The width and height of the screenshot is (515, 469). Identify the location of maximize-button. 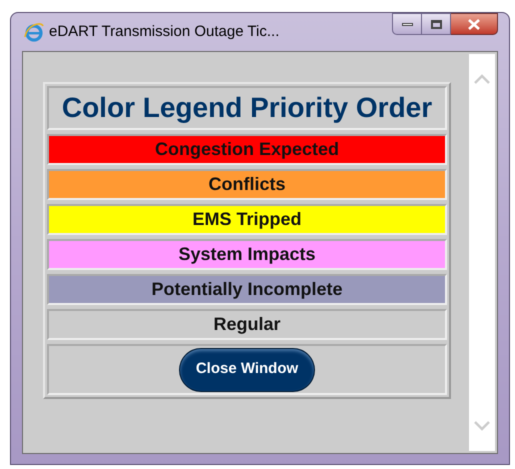
(436, 24).